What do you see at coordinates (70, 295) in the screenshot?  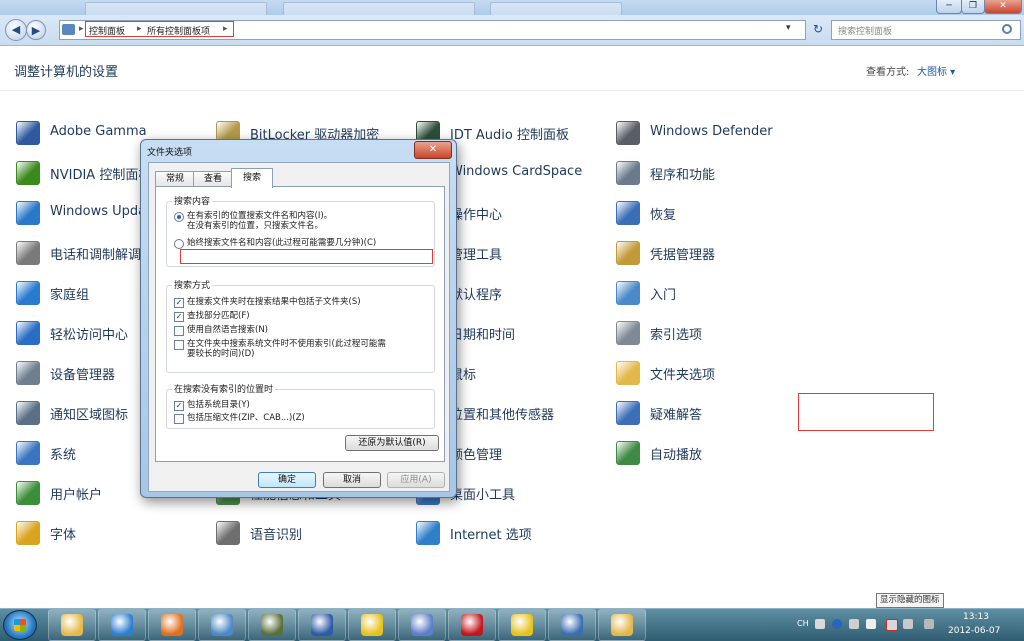 I see `item-label: 家庭组` at bounding box center [70, 295].